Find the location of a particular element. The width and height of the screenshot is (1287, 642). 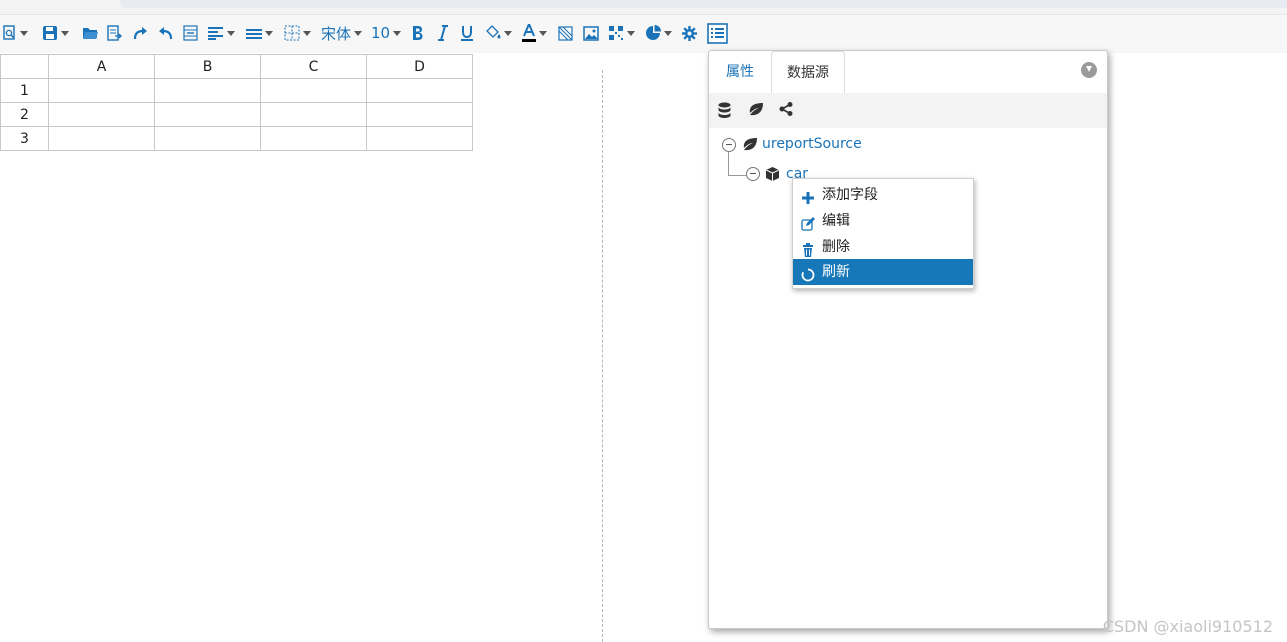

page-boundary-line is located at coordinates (602, 356).